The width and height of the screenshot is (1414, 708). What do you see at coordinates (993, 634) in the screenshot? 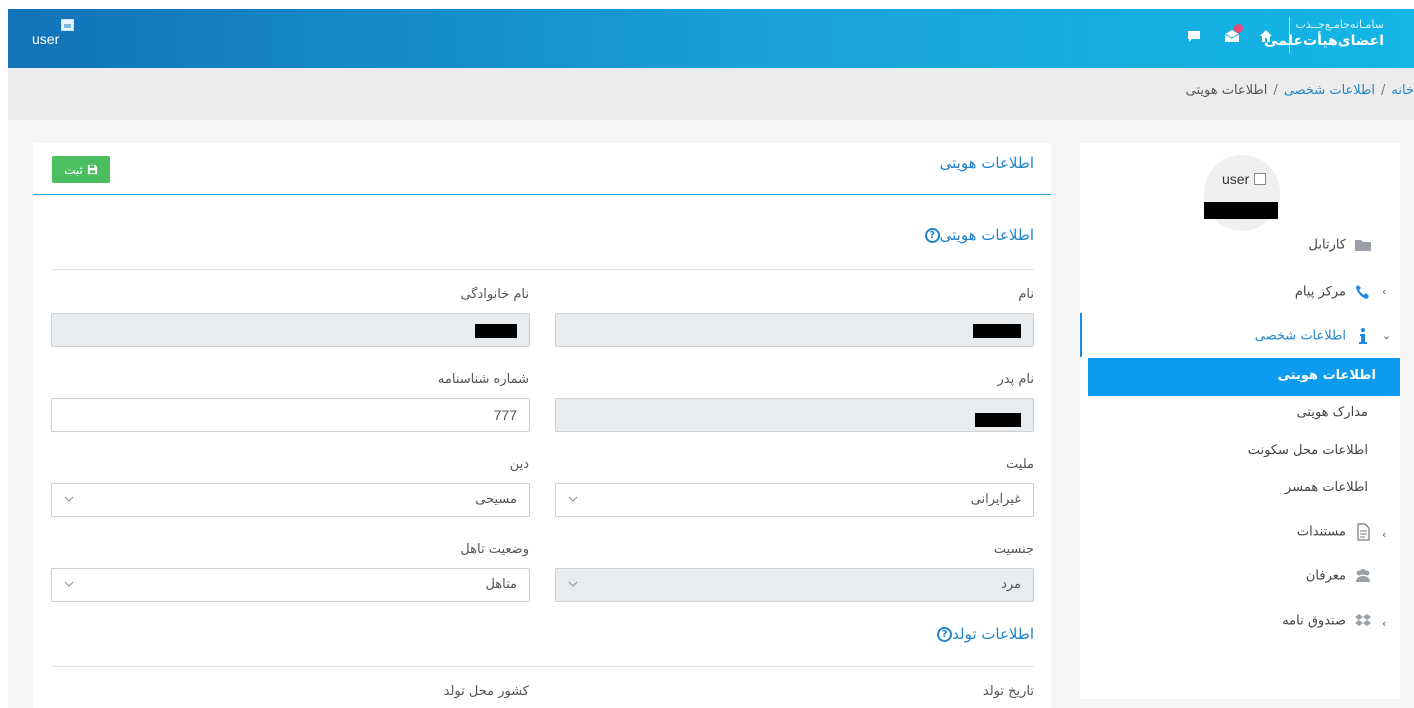
I see `section-title-text: اطلاعات تولد` at bounding box center [993, 634].